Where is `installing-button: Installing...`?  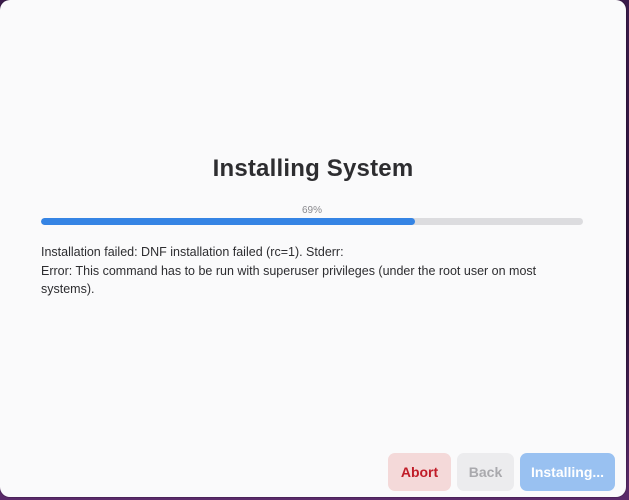
installing-button: Installing... is located at coordinates (567, 472).